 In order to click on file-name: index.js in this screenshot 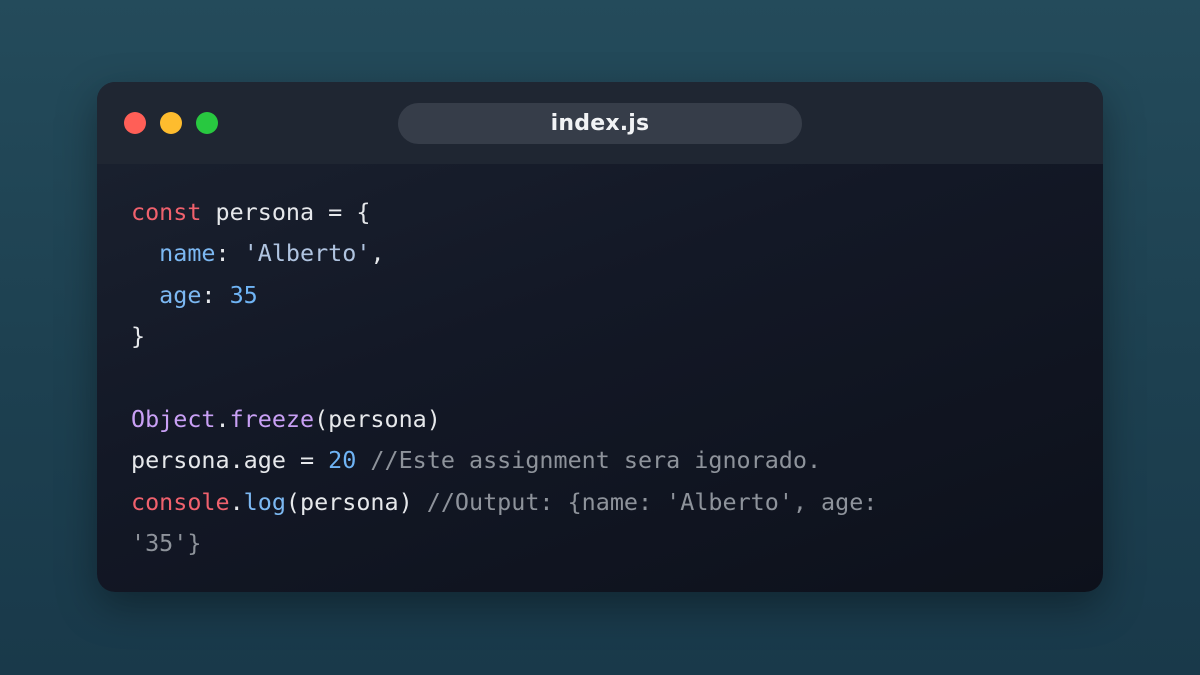, I will do `click(600, 123)`.